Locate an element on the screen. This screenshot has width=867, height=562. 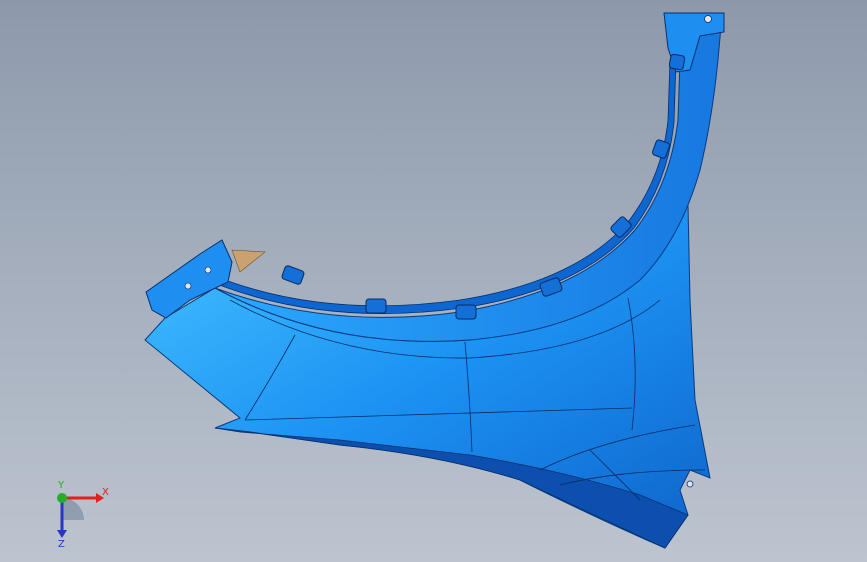
z-axis-arrow is located at coordinates (62, 534).